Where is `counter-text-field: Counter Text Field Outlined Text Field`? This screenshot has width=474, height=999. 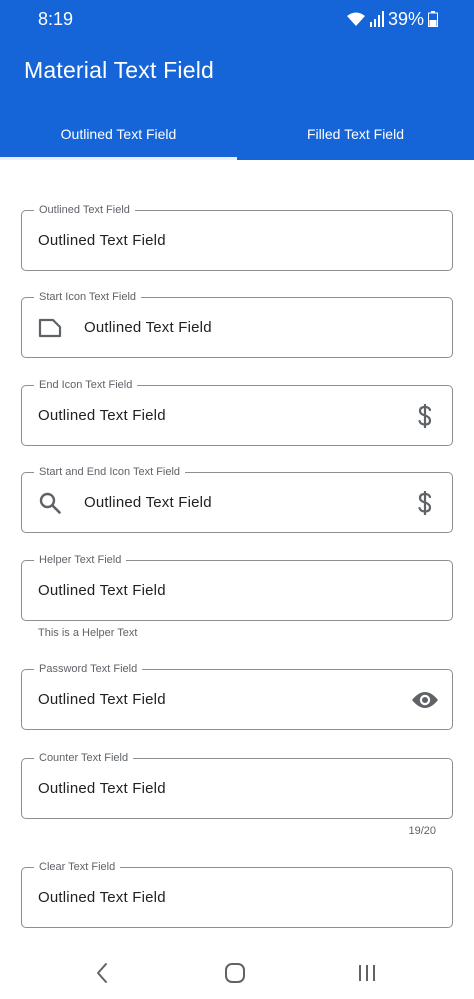
counter-text-field: Counter Text Field Outlined Text Field is located at coordinates (237, 785).